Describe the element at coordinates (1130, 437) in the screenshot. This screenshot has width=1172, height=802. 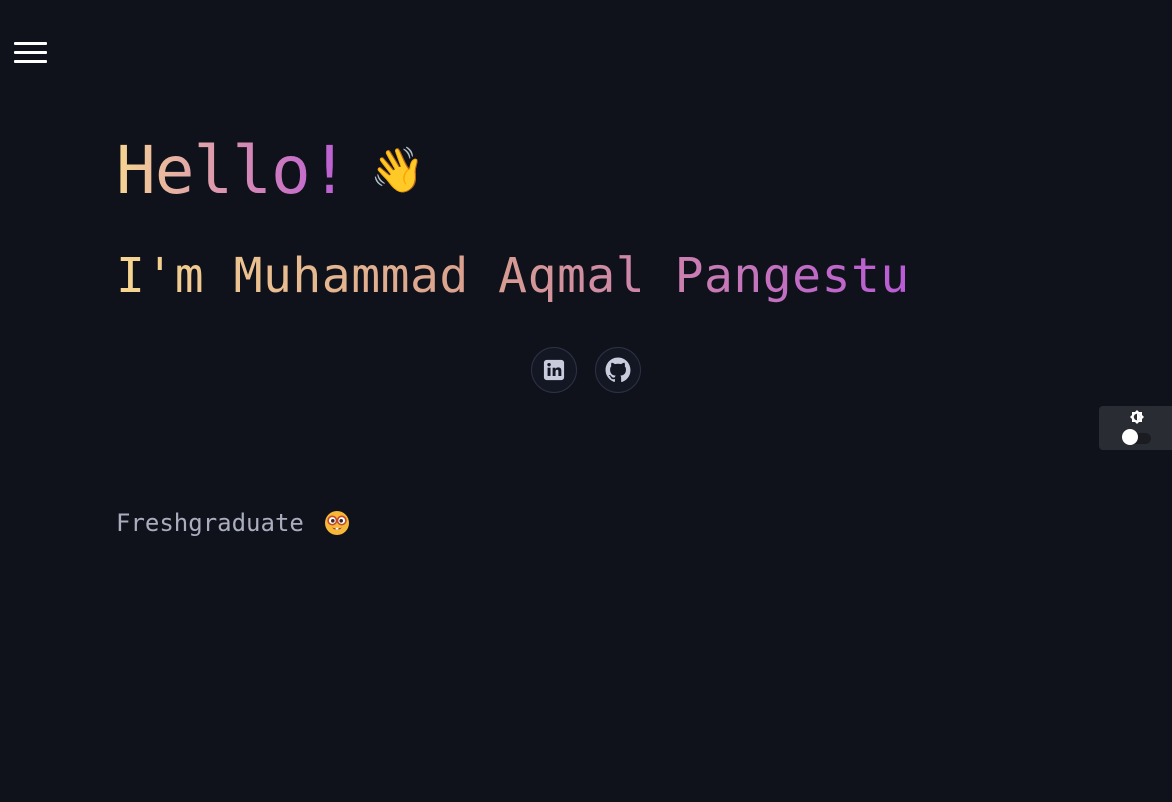
I see `toggle-knob` at that location.